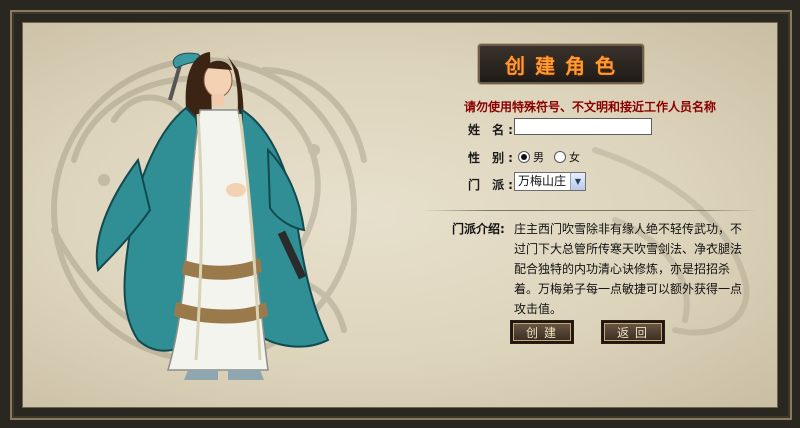  Describe the element at coordinates (478, 229) in the screenshot. I see `sect-intro-label: 门派介绍:` at that location.